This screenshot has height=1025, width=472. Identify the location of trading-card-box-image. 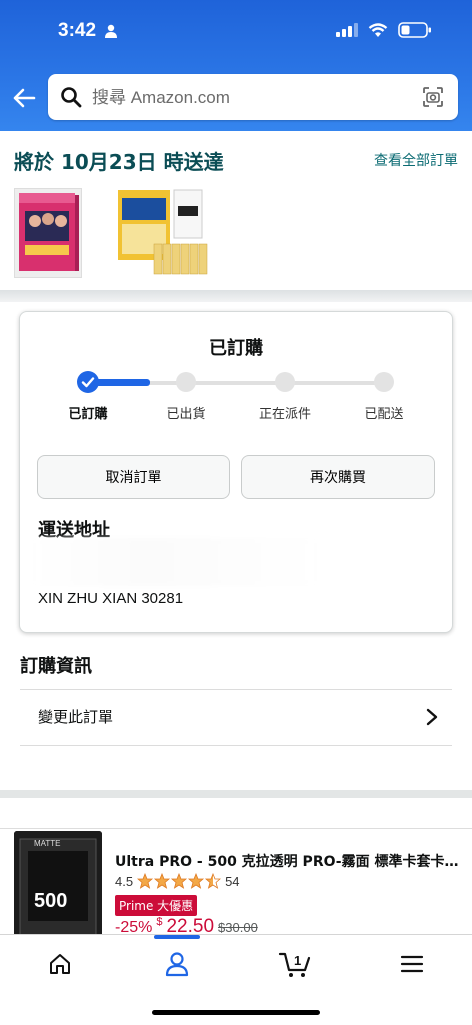
(48, 233).